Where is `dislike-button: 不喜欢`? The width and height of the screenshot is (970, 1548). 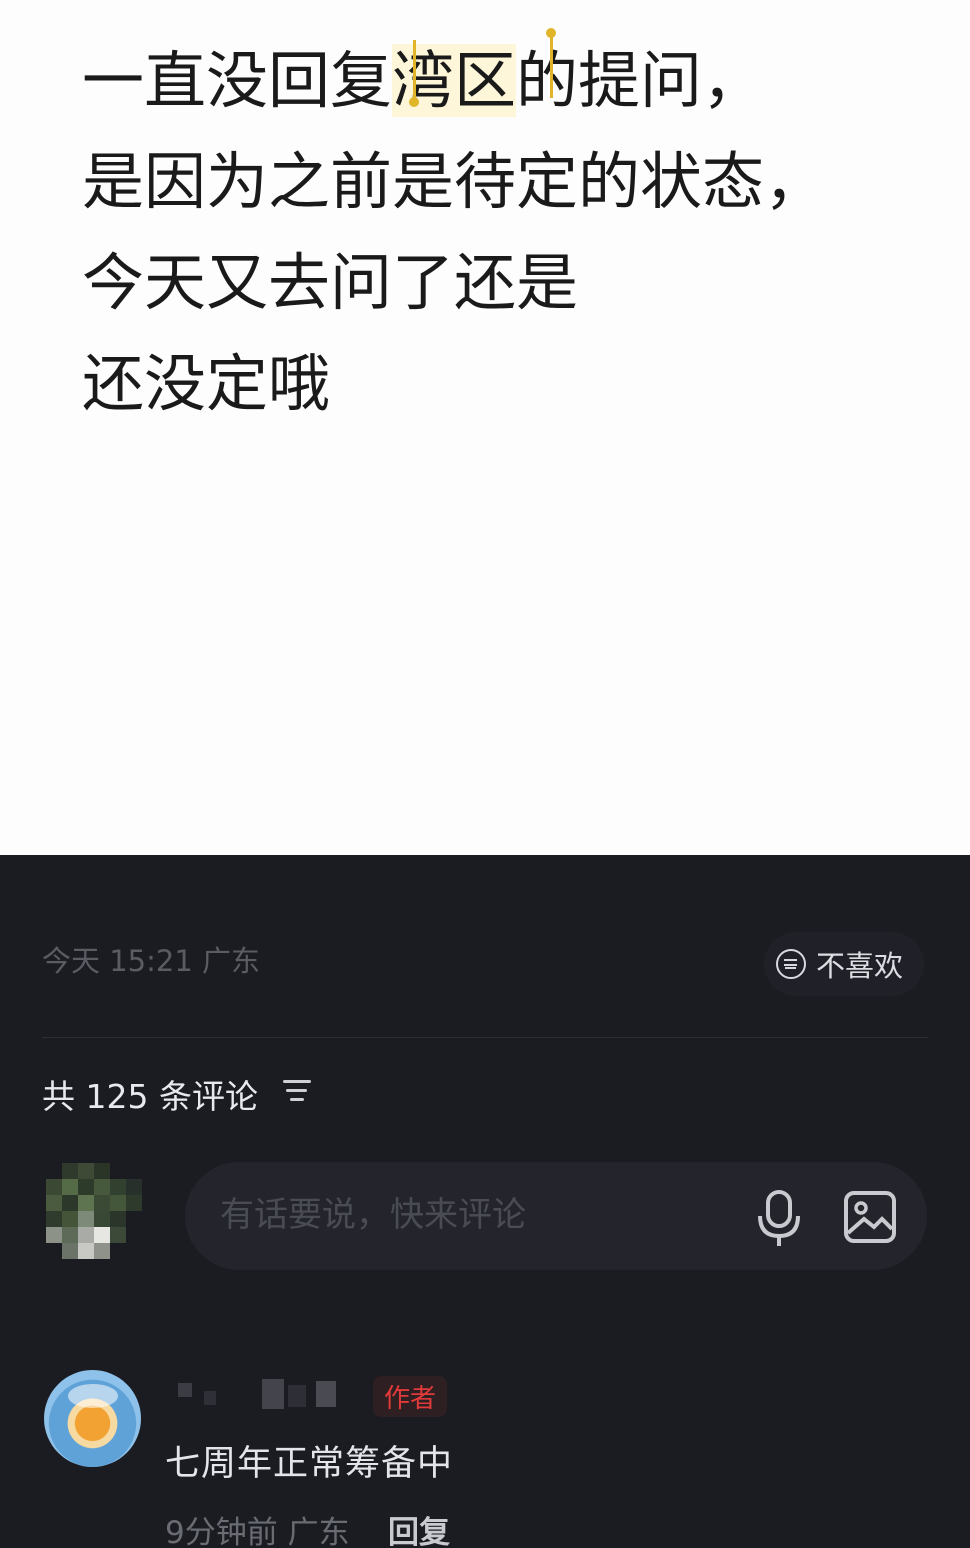
dislike-button: 不喜欢 is located at coordinates (844, 964).